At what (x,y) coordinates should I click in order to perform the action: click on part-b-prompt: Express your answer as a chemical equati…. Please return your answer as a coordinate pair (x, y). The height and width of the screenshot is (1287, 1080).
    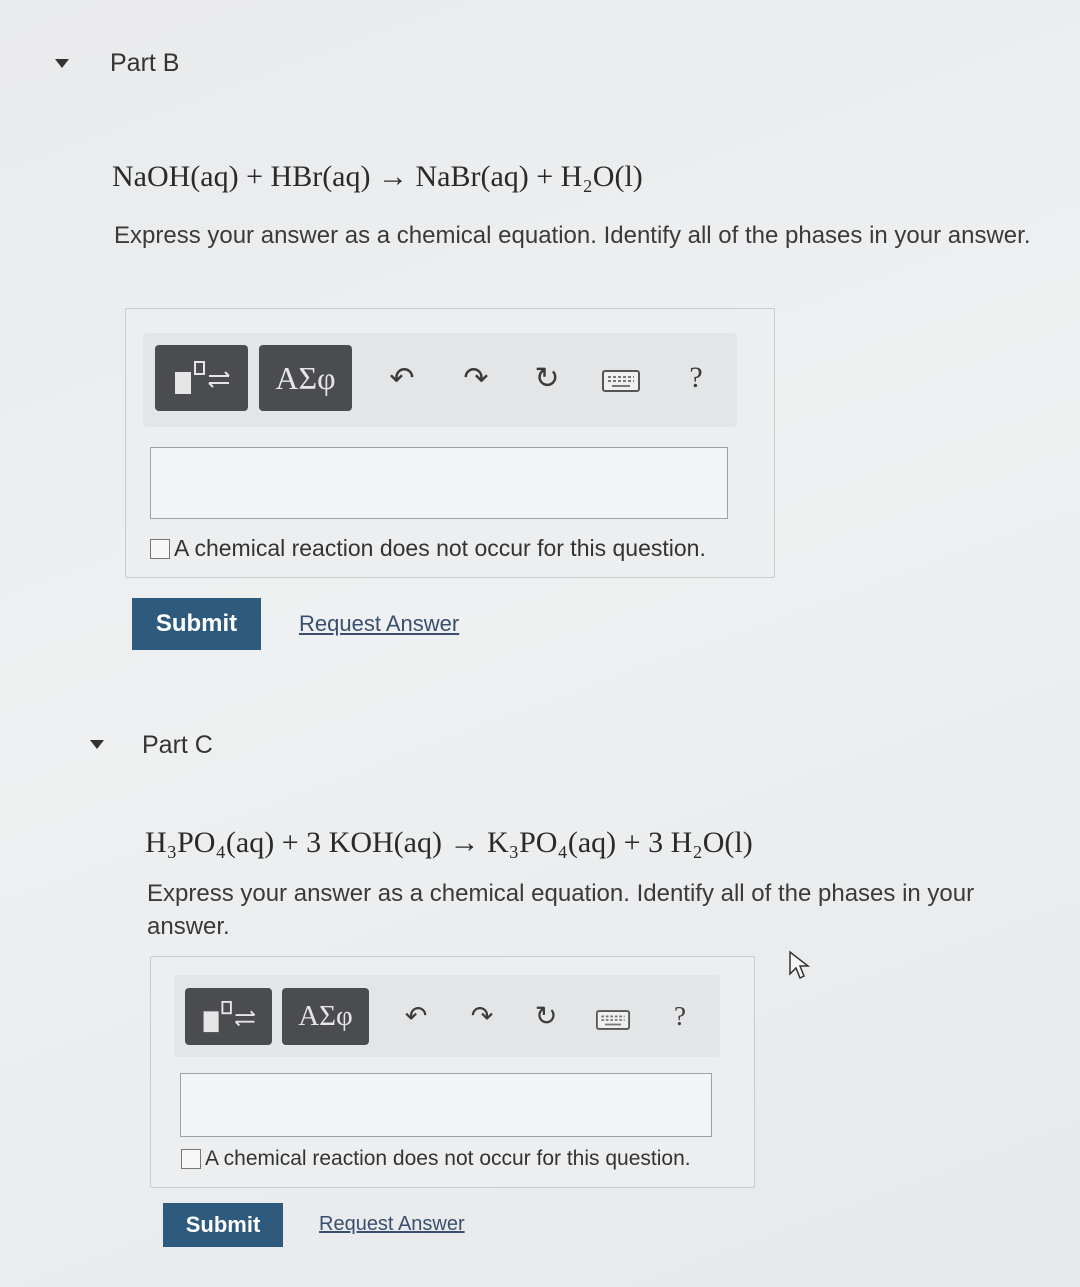
    Looking at the image, I should click on (572, 235).